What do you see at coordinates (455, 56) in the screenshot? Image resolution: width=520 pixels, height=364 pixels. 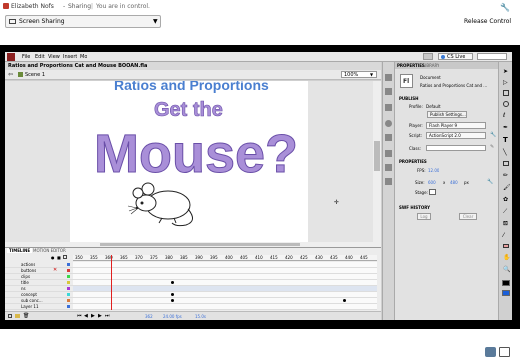 I see `cs-live-button: CS Live` at bounding box center [455, 56].